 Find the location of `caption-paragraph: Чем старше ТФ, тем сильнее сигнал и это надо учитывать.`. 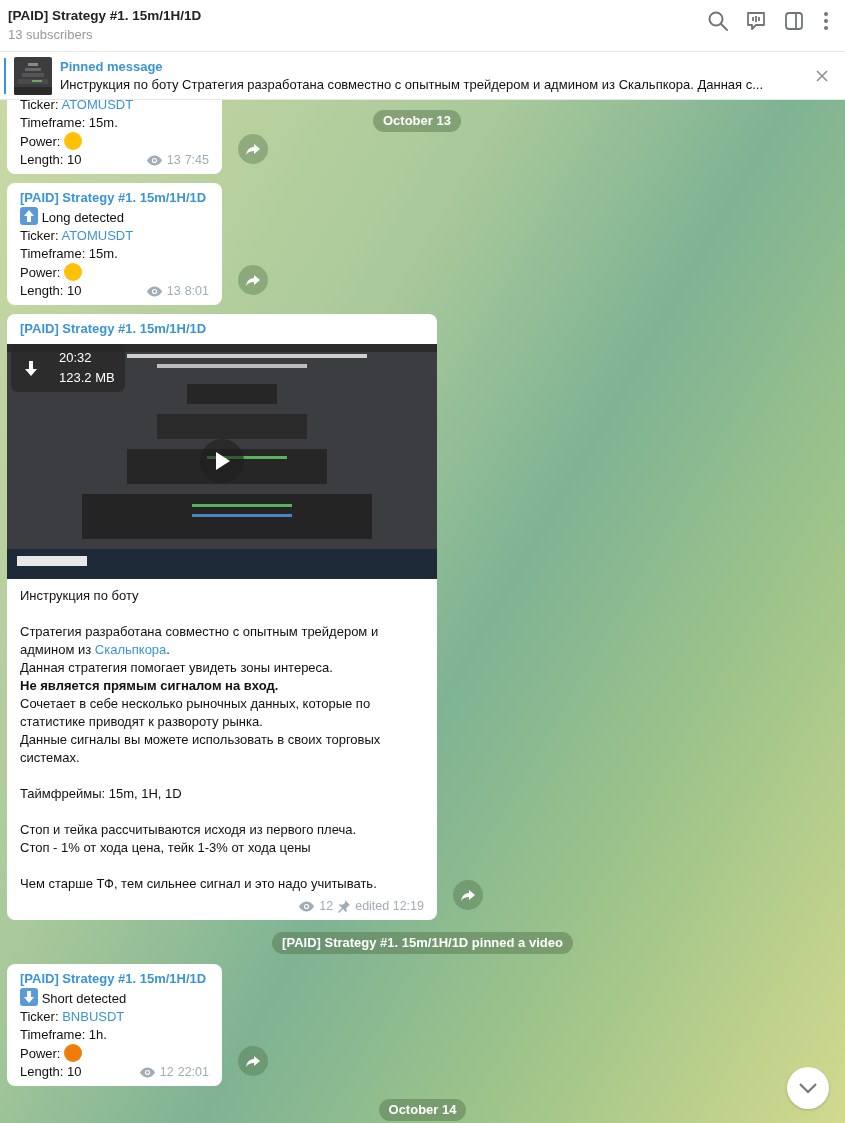

caption-paragraph: Чем старше ТФ, тем сильнее сигнал и это надо учитывать. is located at coordinates (199, 884).